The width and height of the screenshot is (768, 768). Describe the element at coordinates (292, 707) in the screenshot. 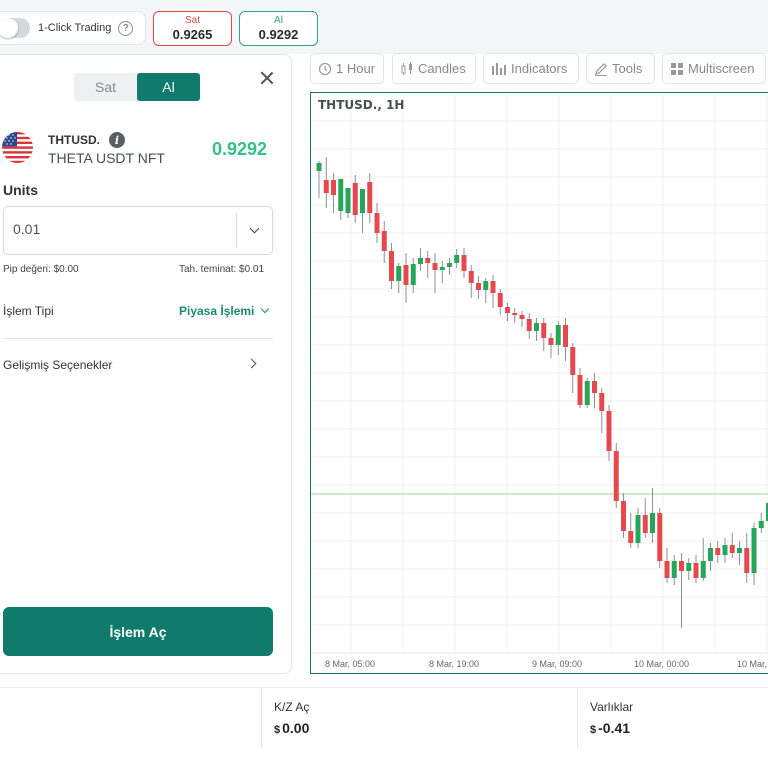

I see `open-pl-label: K/Z Aç` at that location.